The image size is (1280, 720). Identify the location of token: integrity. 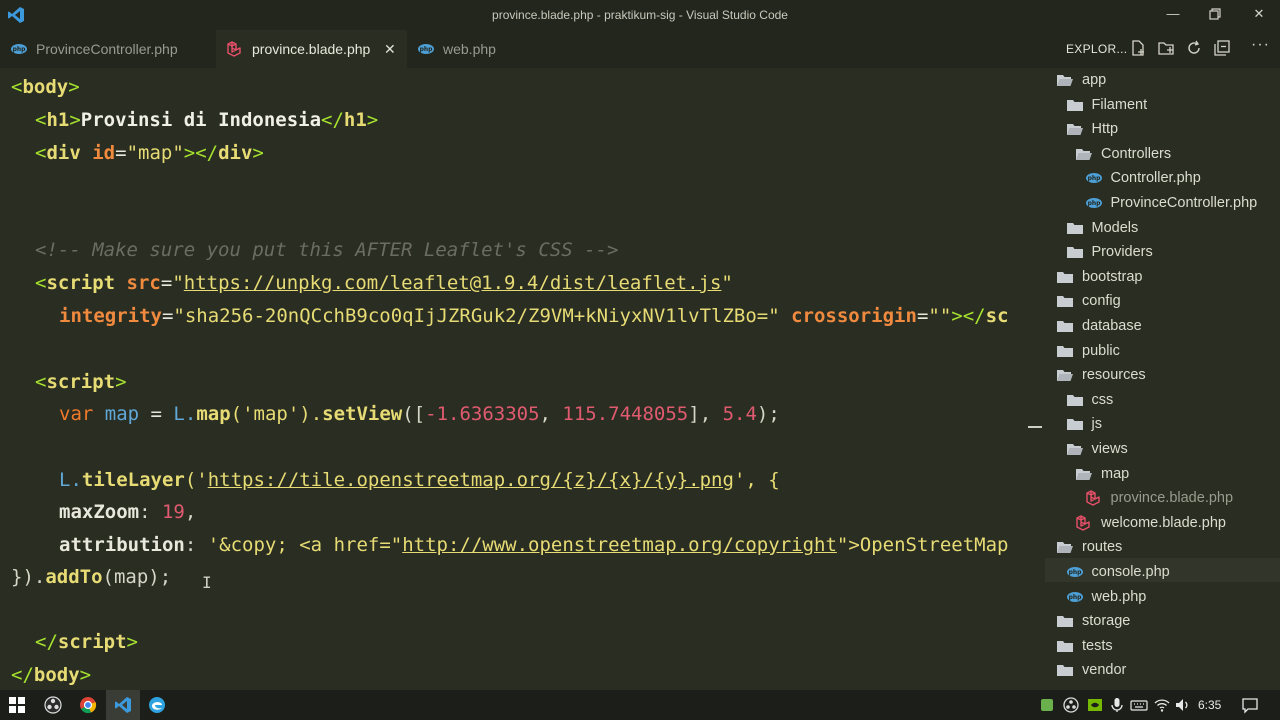
(110, 316).